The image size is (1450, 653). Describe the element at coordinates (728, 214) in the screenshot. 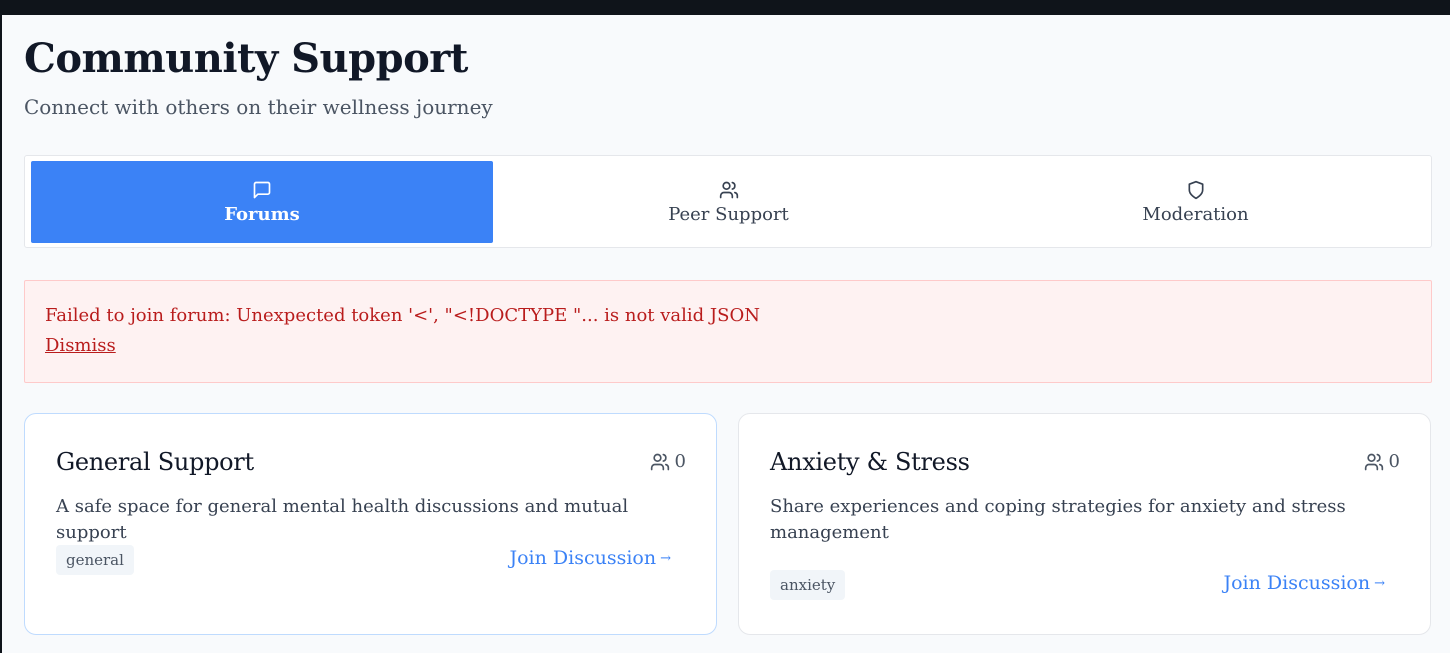

I see `tab-peer-support-label: Peer Support` at that location.